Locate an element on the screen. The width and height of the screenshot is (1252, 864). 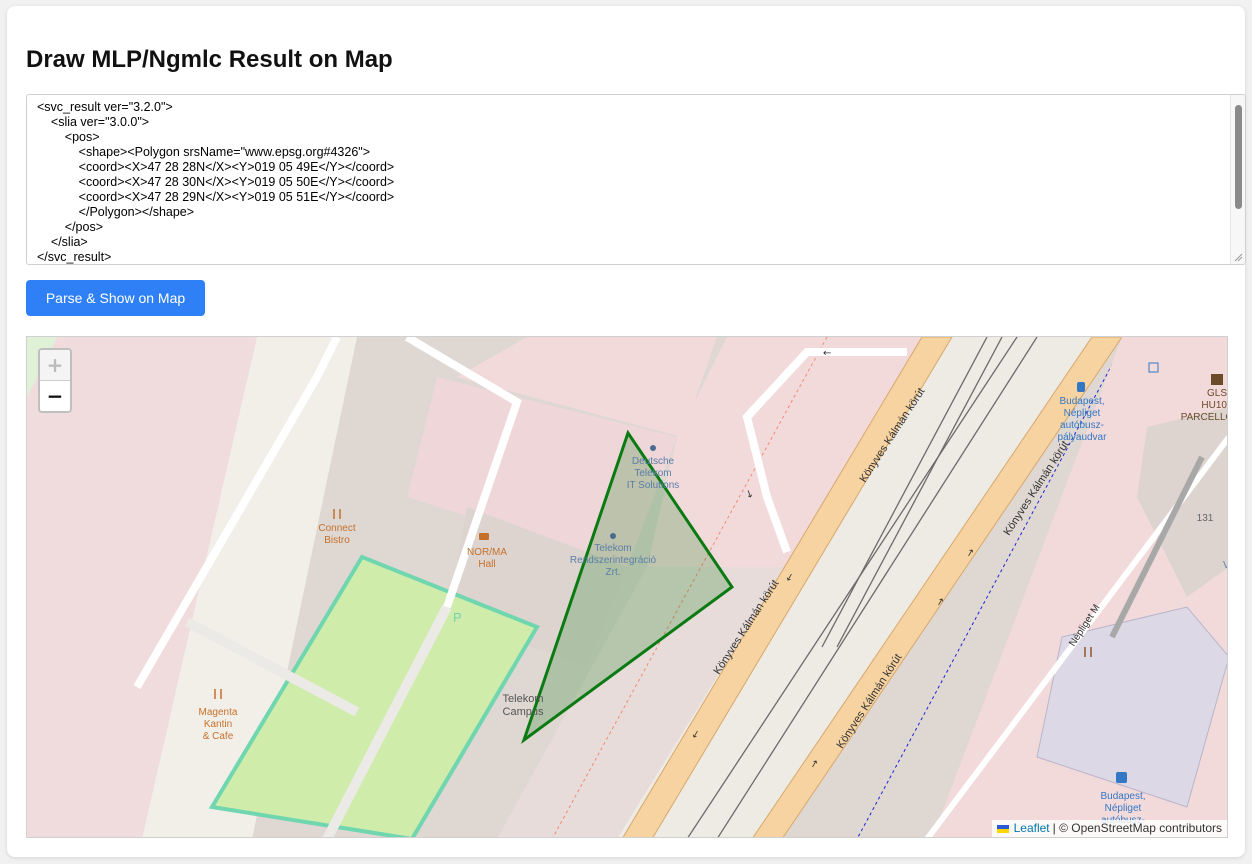
coffee-cup-icon is located at coordinates (484, 536).